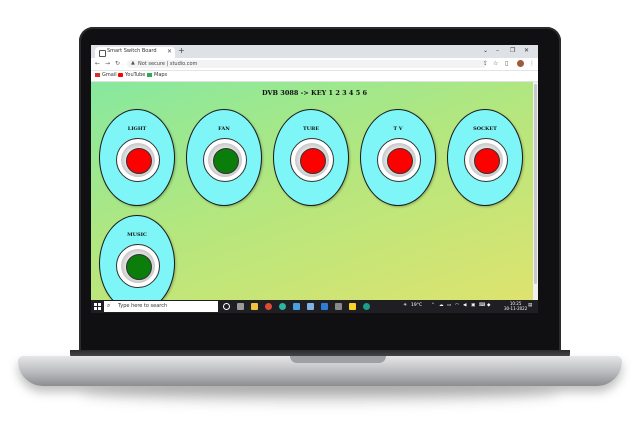  I want to click on url-input: ▲ Not secure | studio.com, so click(307, 64).